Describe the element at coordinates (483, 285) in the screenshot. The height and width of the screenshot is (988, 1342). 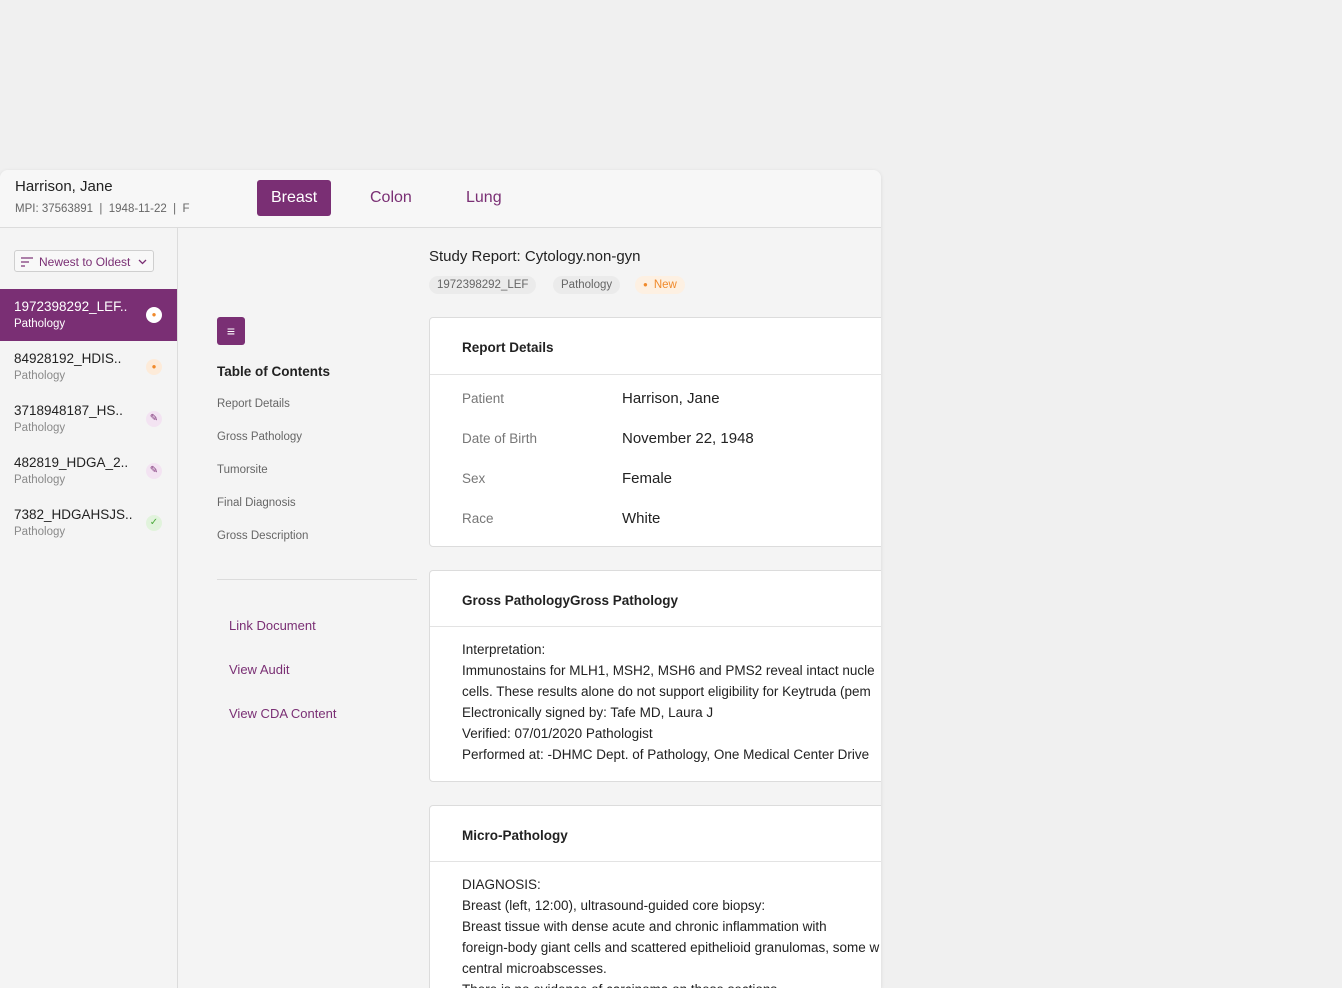
I see `report-id-chip: 1972398292_LEF` at that location.